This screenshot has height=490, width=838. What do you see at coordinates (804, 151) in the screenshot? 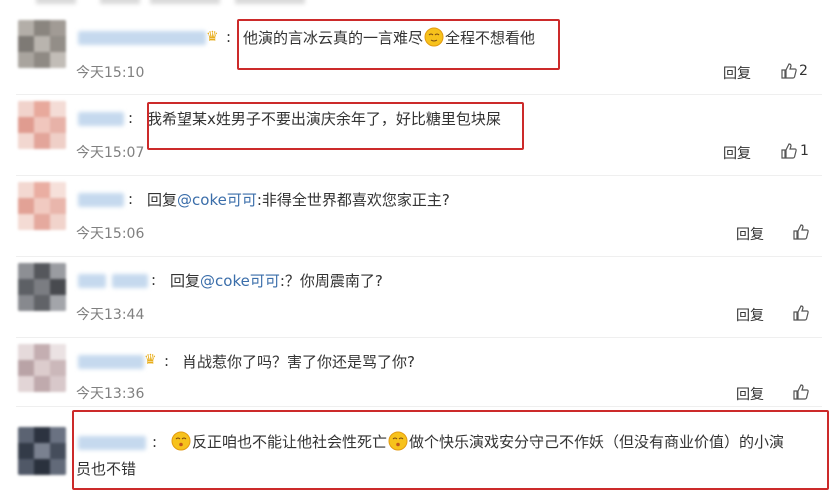
I see `like-count: 1` at bounding box center [804, 151].